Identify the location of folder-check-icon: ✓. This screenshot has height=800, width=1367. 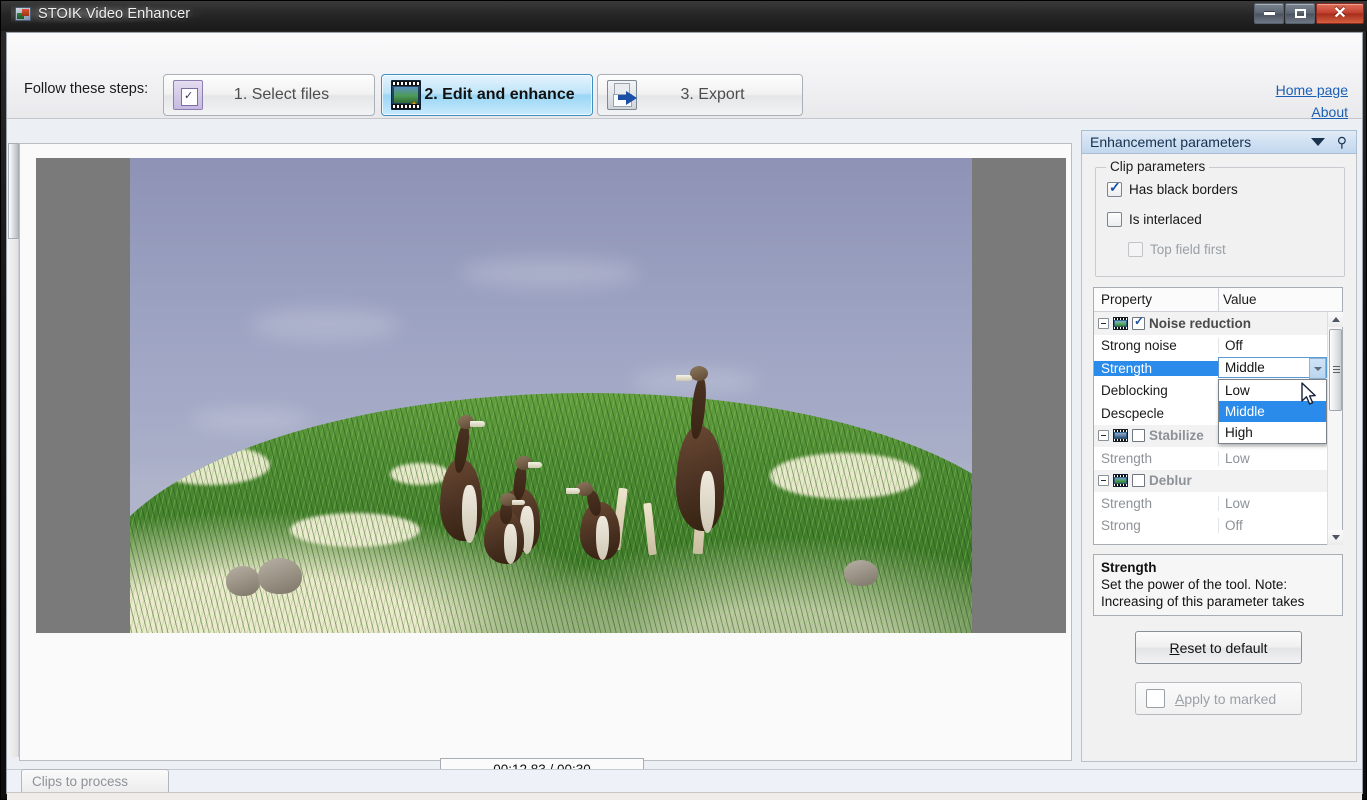
(188, 95).